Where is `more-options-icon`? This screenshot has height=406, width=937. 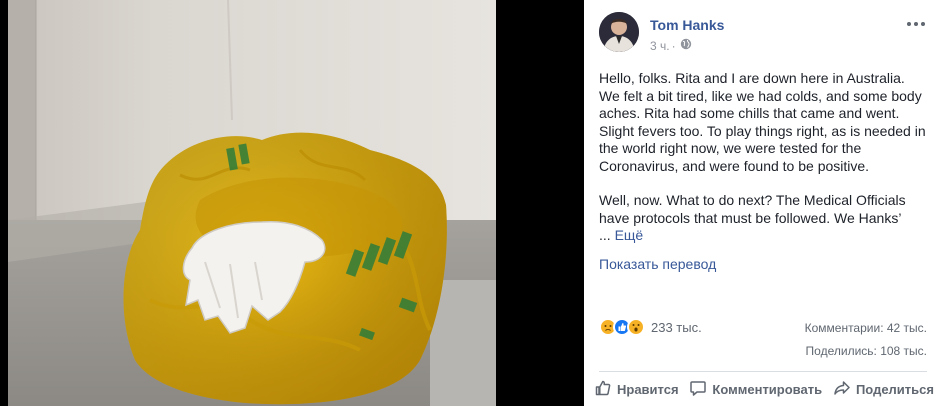 more-options-icon is located at coordinates (916, 24).